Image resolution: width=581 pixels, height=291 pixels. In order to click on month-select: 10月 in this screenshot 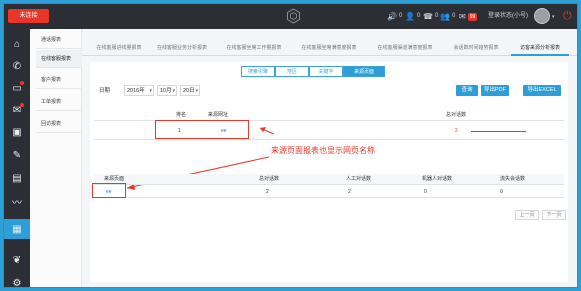, I will do `click(167, 91)`.